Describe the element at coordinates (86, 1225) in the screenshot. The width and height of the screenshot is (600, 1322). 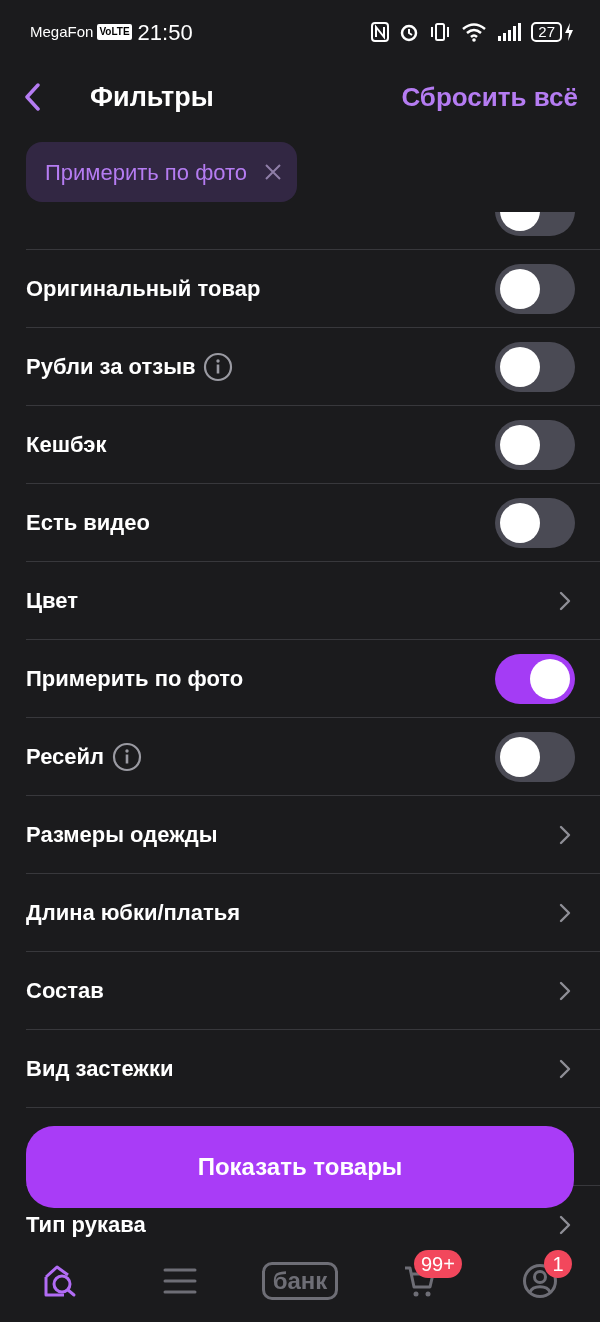
I see `filter-label: Тип рукава` at that location.